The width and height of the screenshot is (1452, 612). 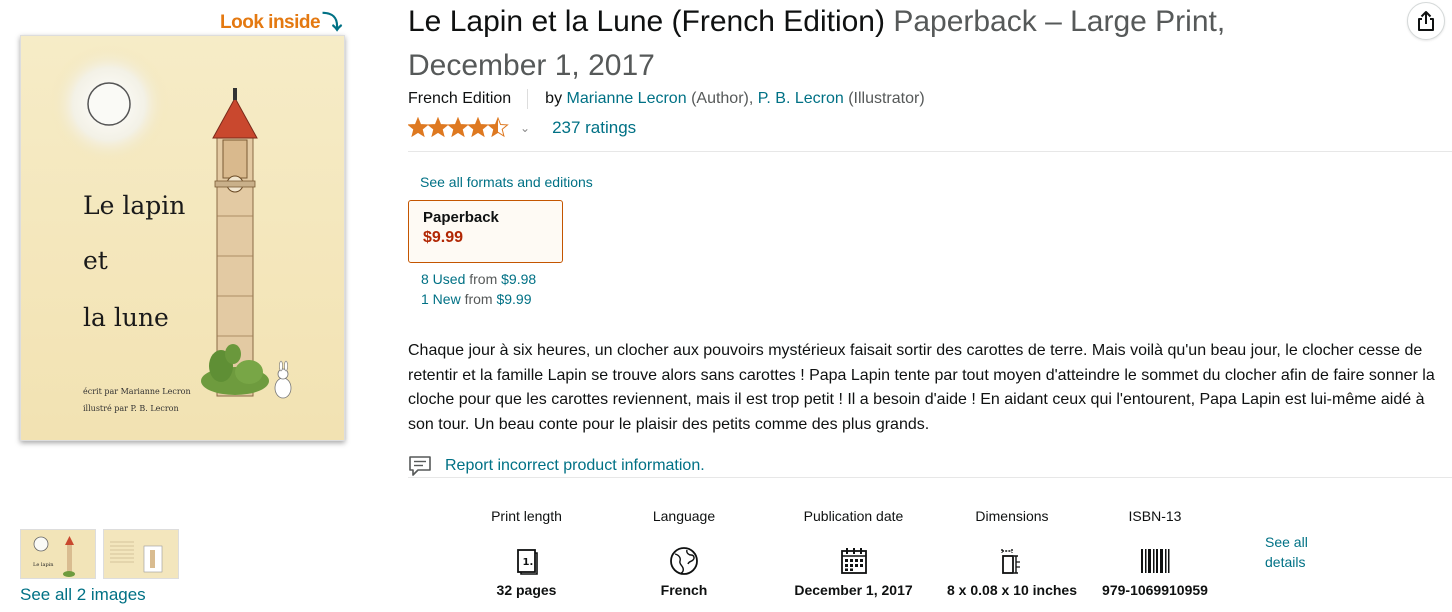 What do you see at coordinates (441, 299) in the screenshot?
I see `new-offers-link: 1 New` at bounding box center [441, 299].